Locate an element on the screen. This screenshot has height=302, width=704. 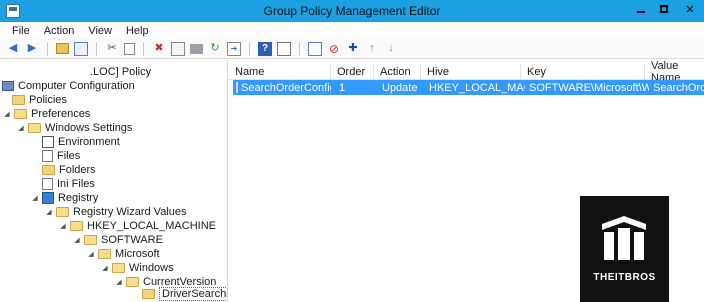
cut-icon: ✂ is located at coordinates (112, 49).